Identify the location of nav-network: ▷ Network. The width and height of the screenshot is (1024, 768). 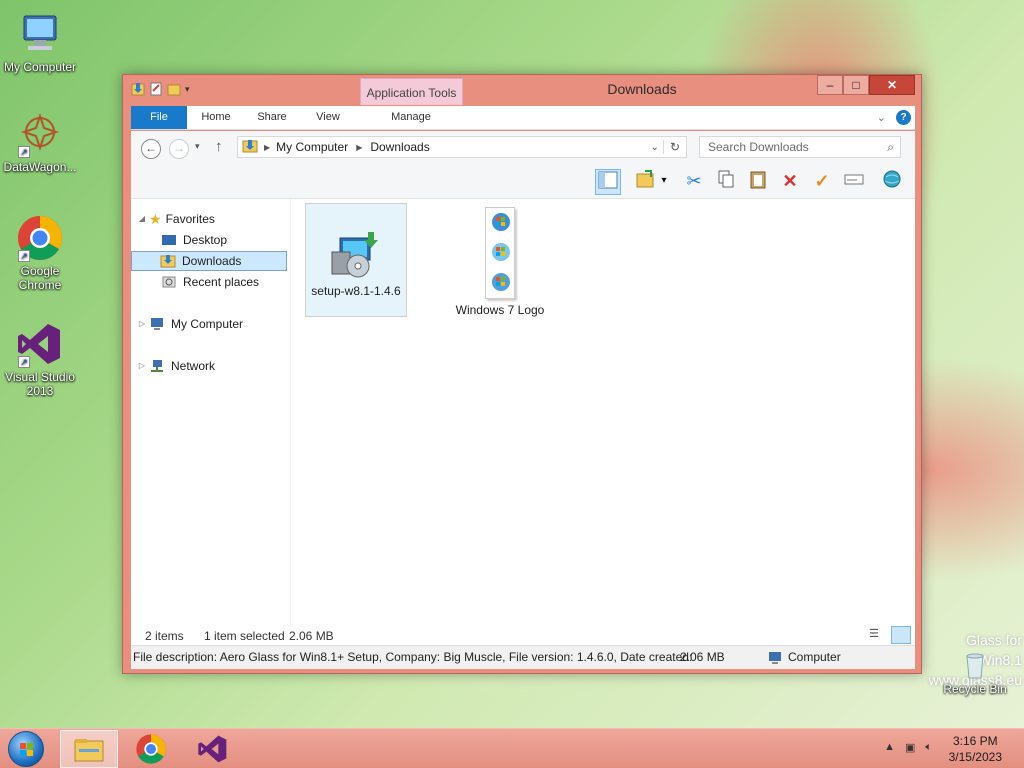
(176, 366).